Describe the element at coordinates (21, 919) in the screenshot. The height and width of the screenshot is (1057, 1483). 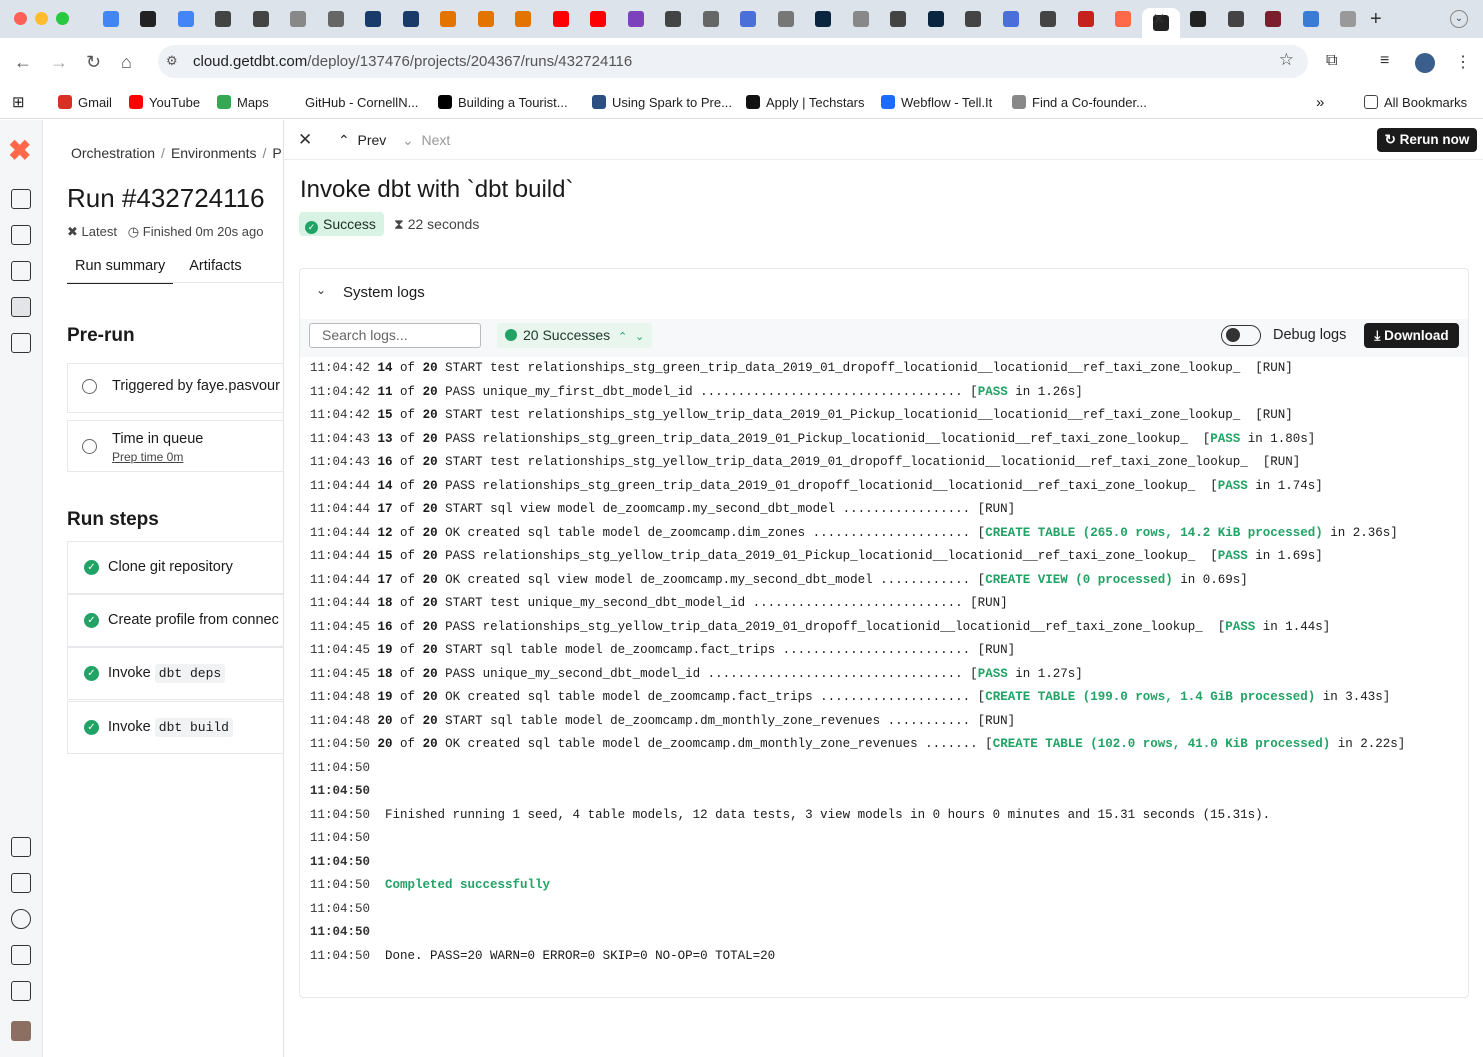
I see `support-icon` at that location.